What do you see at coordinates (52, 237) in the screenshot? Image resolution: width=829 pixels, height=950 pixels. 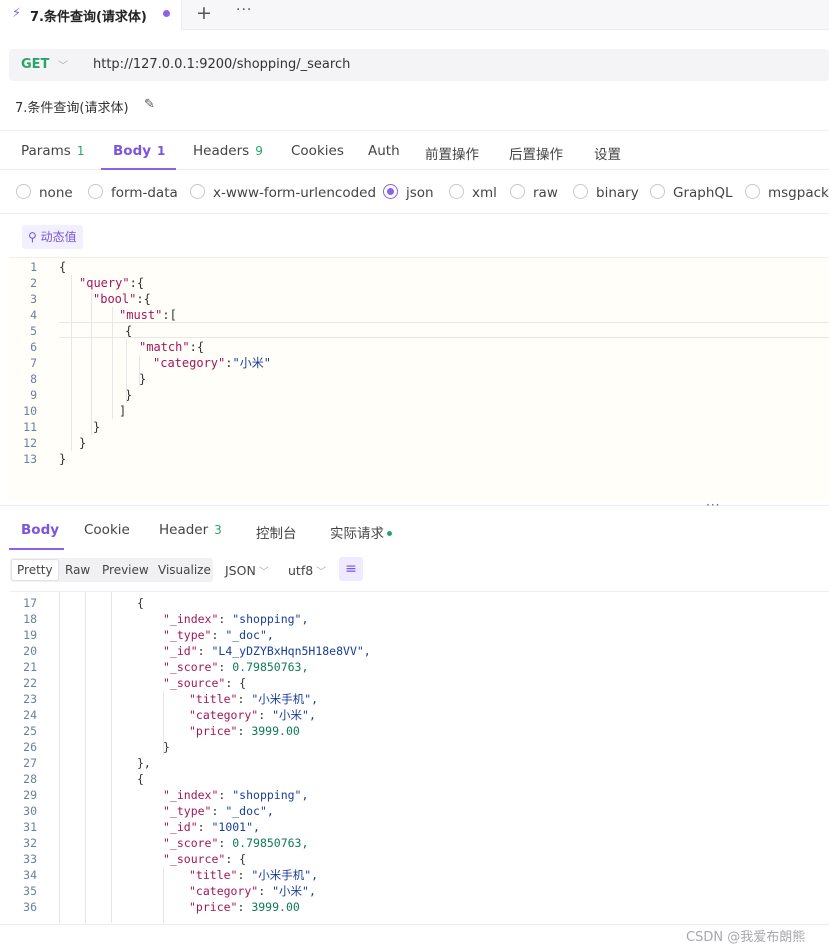 I see `dynamic-value-button: ⚲ 动态值` at bounding box center [52, 237].